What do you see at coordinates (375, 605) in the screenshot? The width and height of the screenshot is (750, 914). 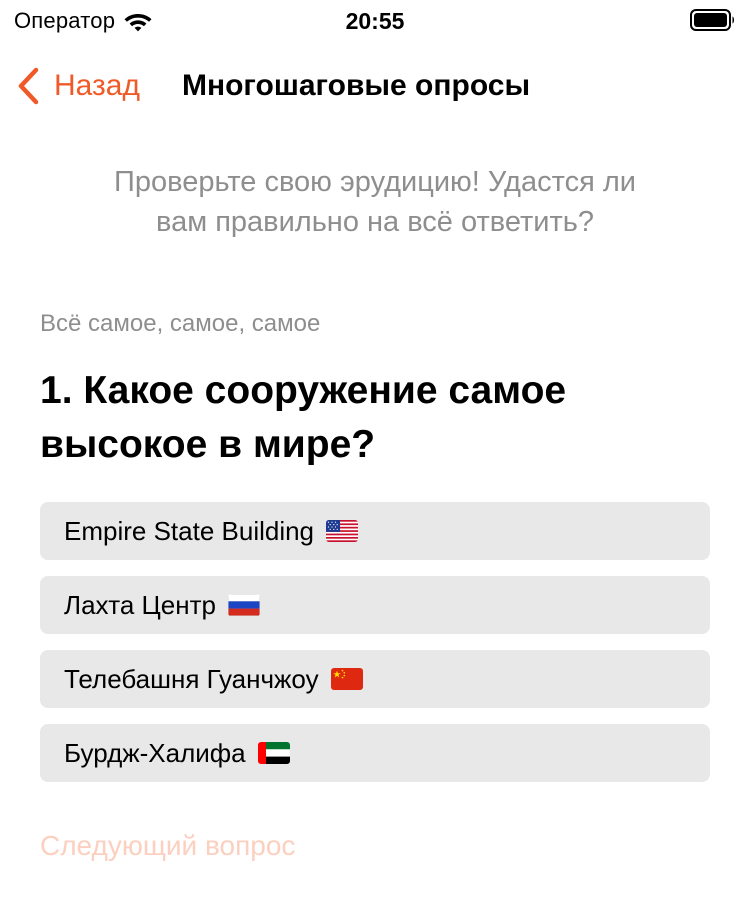 I see `answer-option-2: Лахта Центр` at bounding box center [375, 605].